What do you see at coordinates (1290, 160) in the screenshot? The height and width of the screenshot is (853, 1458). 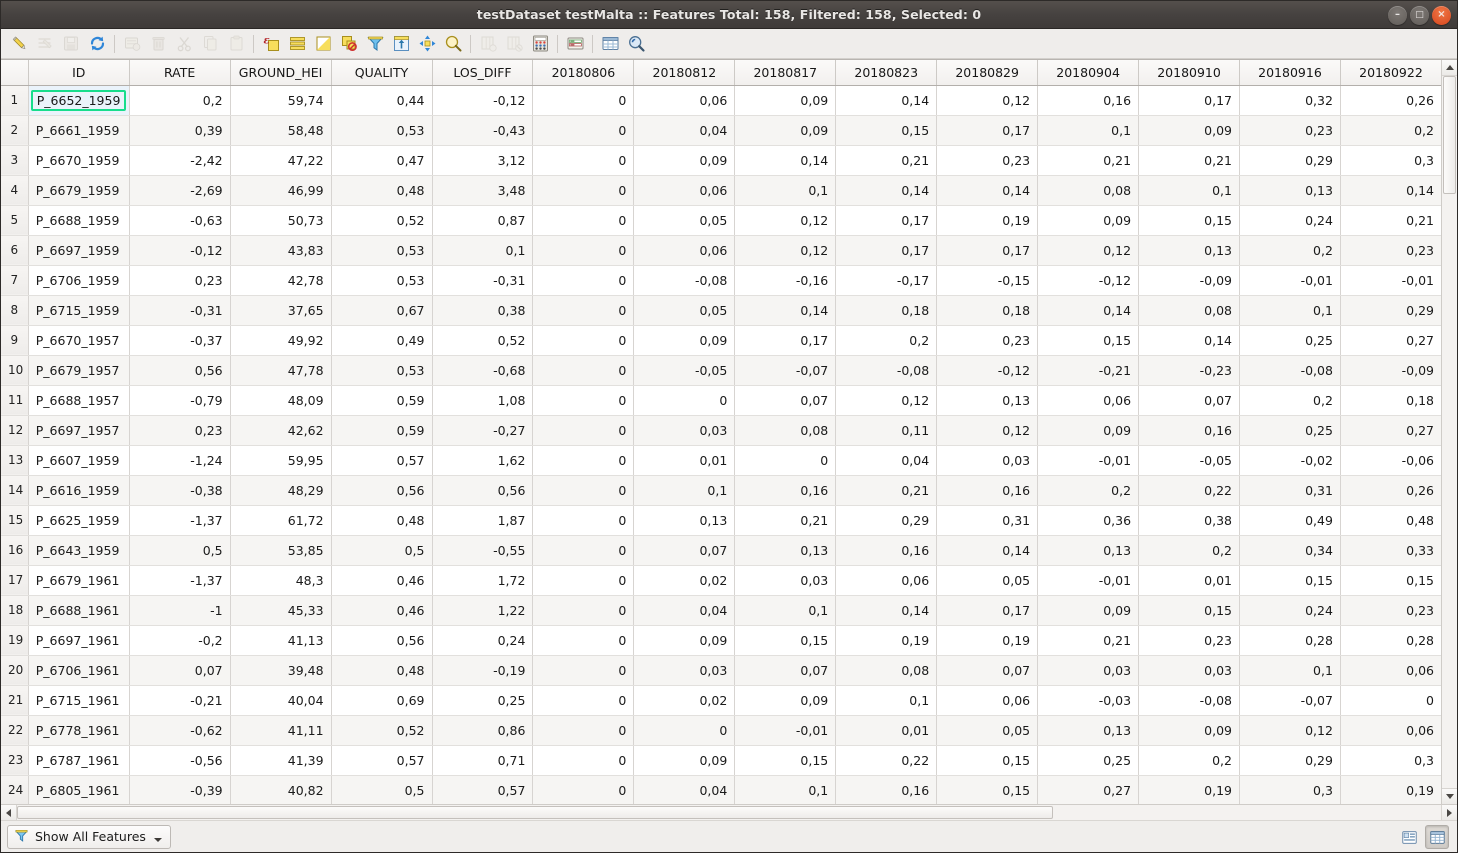 I see `cell-20180916: 0,29` at bounding box center [1290, 160].